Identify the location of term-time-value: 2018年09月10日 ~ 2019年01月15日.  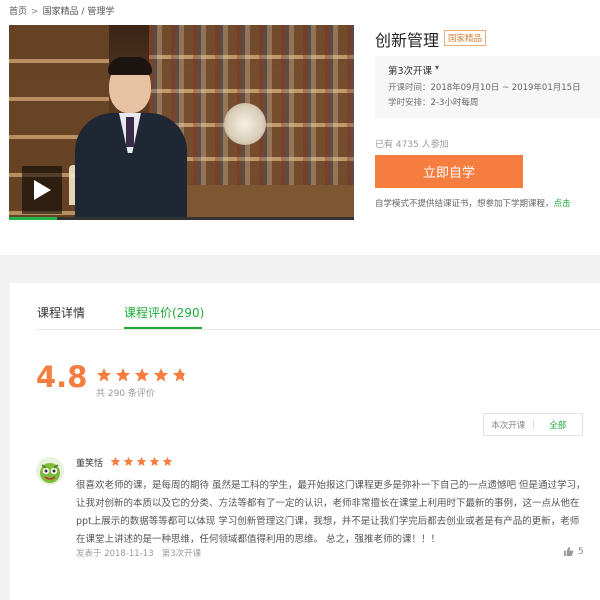
(505, 88).